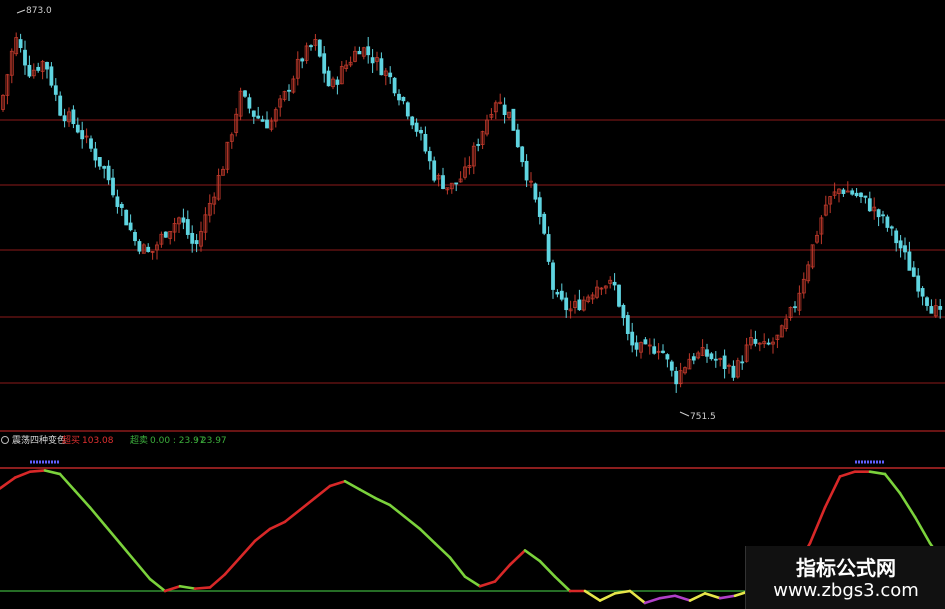 This screenshot has width=945, height=609. I want to click on watermark-title: 指标公式网, so click(846, 568).